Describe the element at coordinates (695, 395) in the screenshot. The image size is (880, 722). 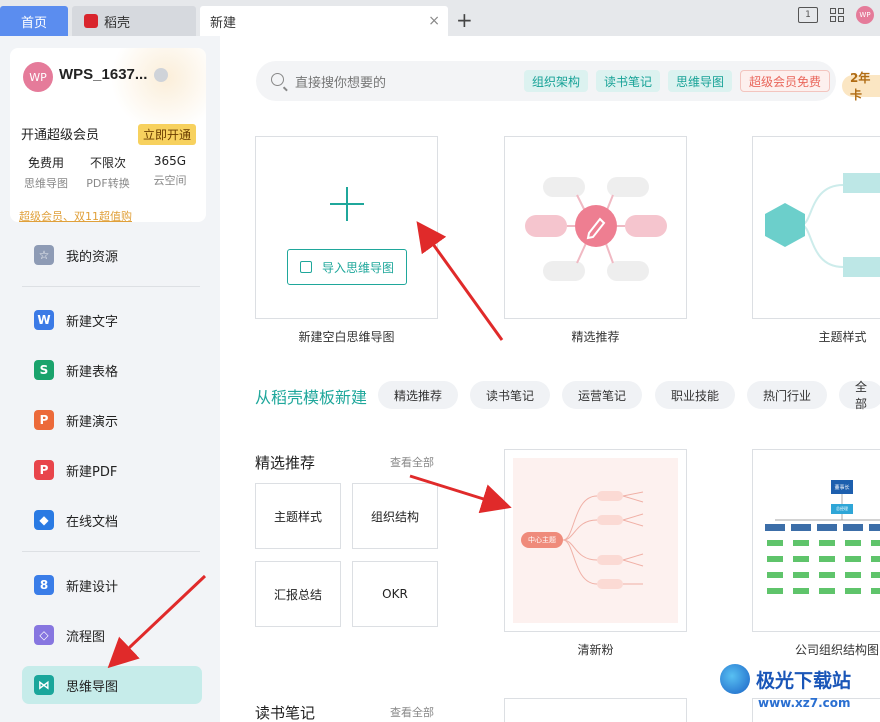
I see `filter-pill-skills: 职业技能` at that location.